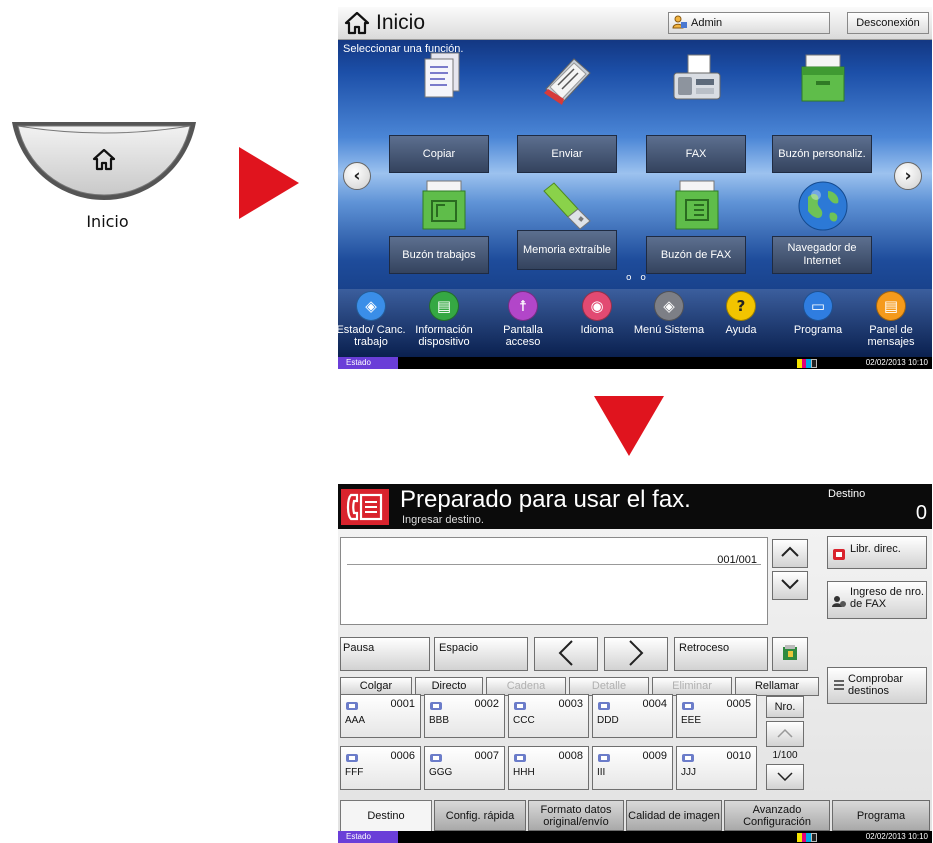 The height and width of the screenshot is (843, 933). I want to click on fax-box-icon, so click(697, 206).